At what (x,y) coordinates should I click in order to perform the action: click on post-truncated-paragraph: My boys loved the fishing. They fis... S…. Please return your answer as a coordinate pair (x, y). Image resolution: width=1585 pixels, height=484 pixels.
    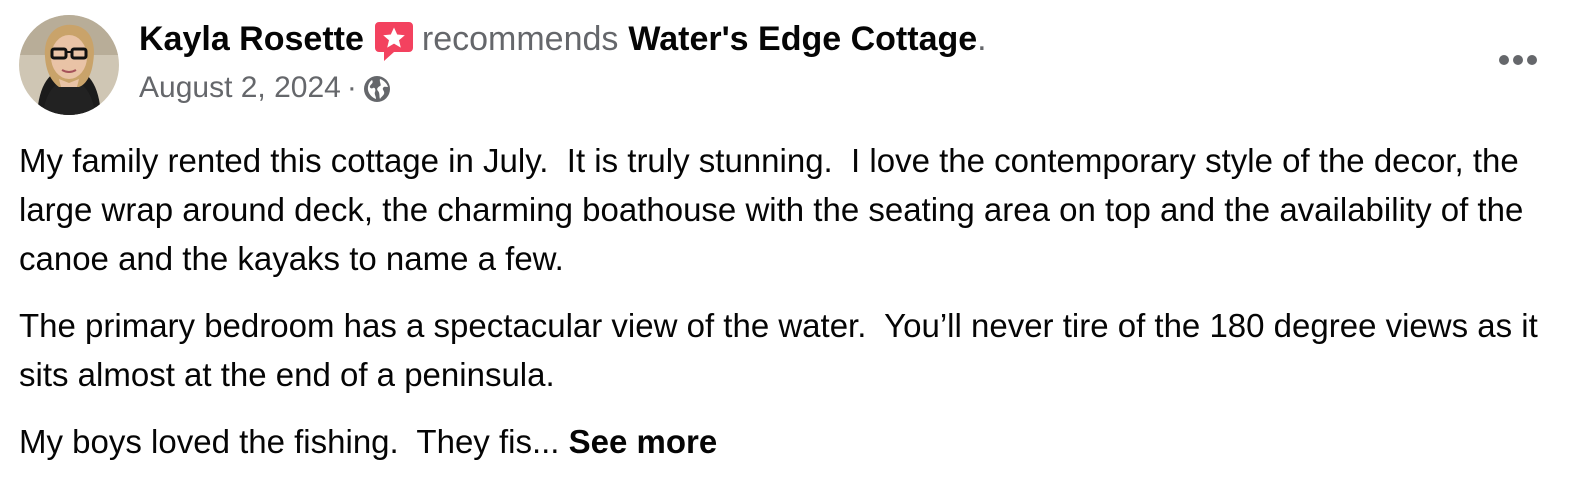
    Looking at the image, I should click on (789, 441).